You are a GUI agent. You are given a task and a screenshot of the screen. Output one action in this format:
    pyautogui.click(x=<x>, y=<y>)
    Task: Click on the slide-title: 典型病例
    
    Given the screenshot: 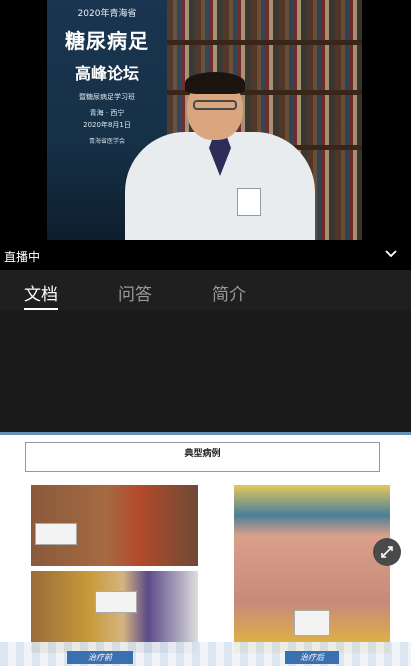 What is the action you would take?
    pyautogui.click(x=202, y=457)
    